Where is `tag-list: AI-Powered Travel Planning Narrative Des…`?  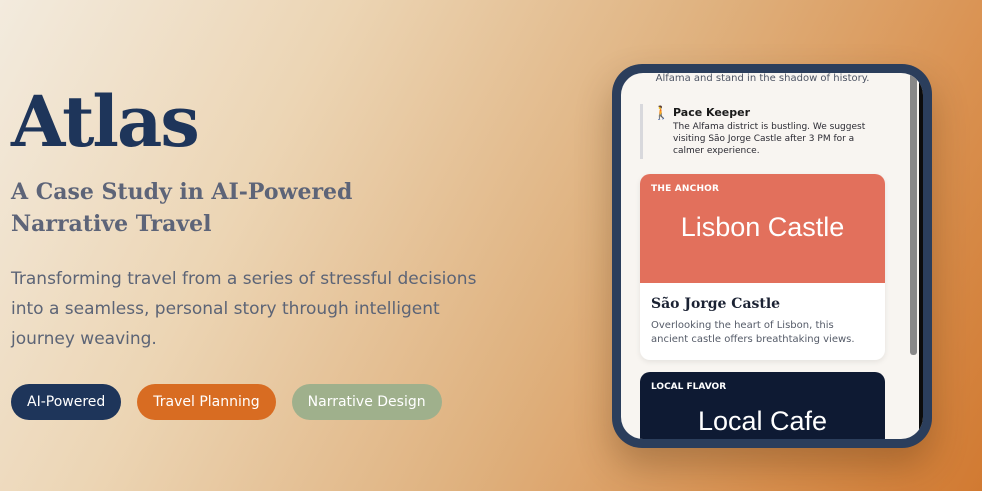
tag-list: AI-Powered Travel Planning Narrative Des… is located at coordinates (261, 402).